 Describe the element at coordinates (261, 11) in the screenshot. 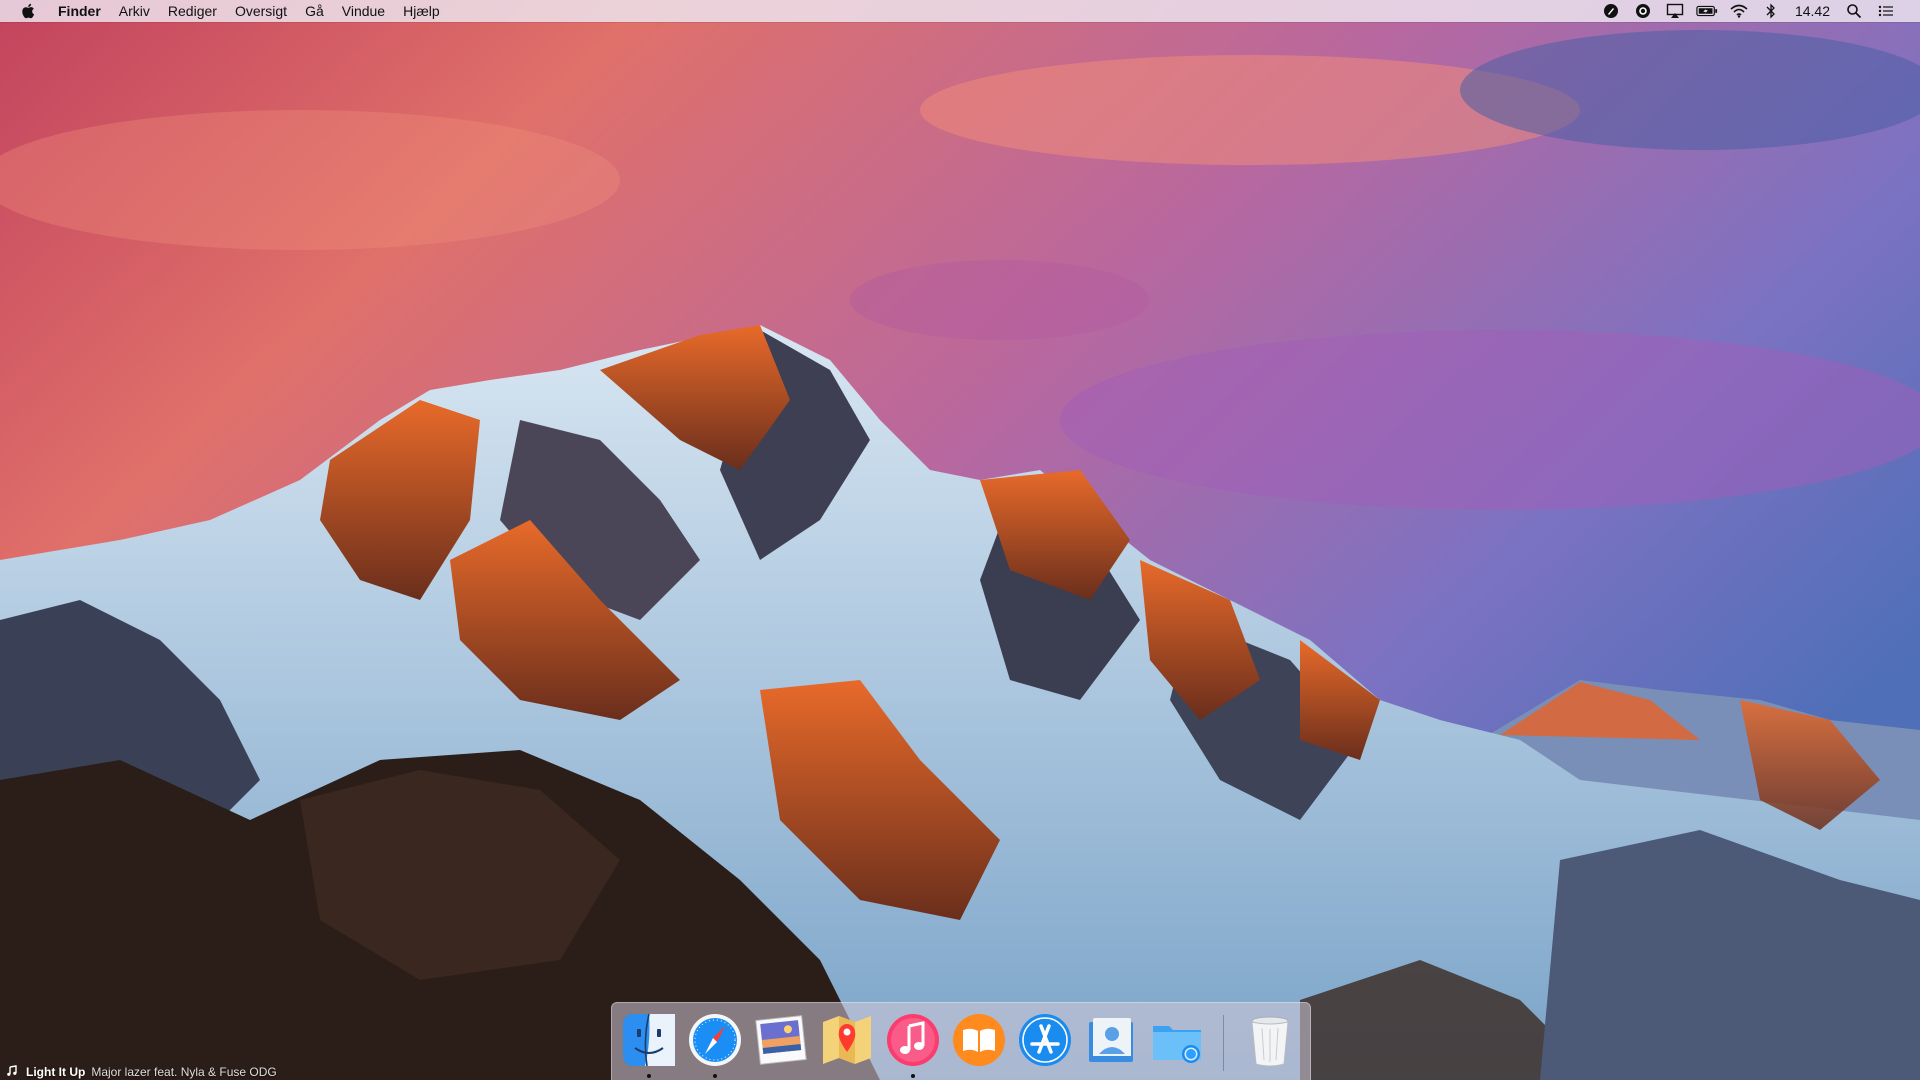

I see `menu-oversigt: Oversigt` at that location.